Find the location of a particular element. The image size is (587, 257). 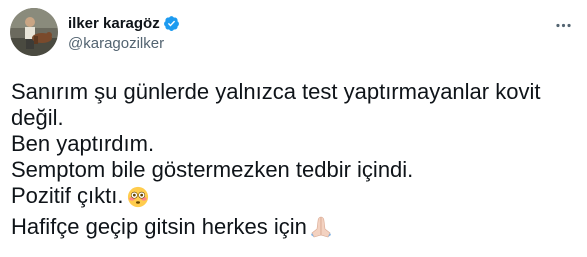

verified-badge-icon is located at coordinates (171, 23).